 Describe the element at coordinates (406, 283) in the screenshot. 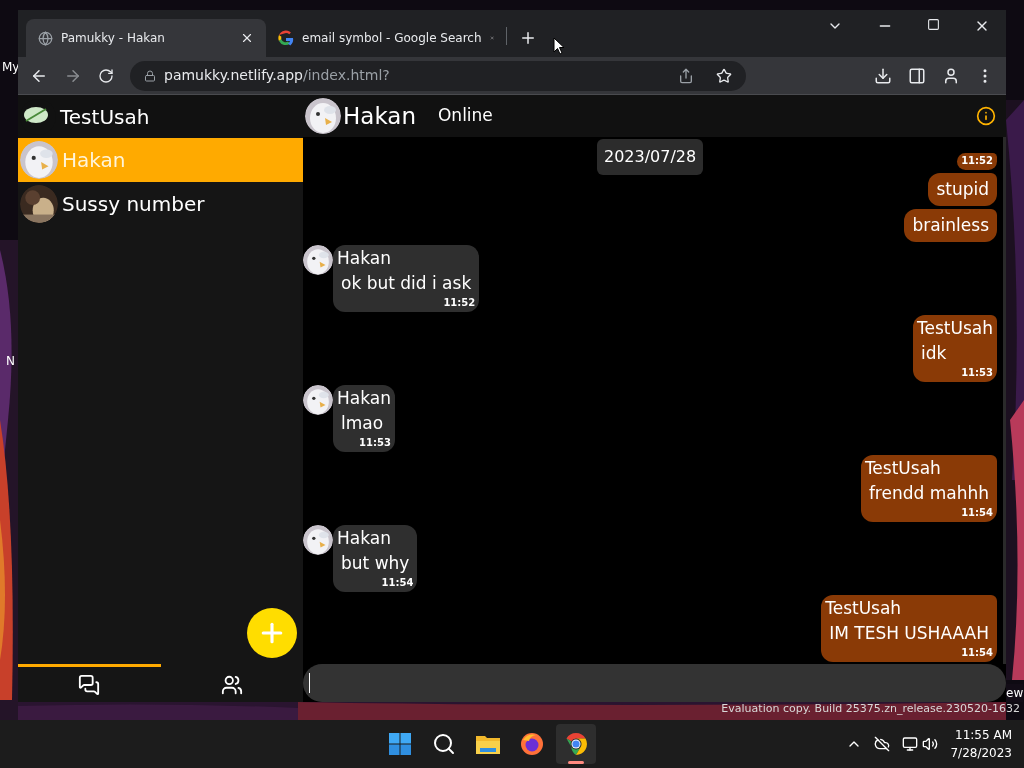

I see `message-text: ok but did i ask` at that location.